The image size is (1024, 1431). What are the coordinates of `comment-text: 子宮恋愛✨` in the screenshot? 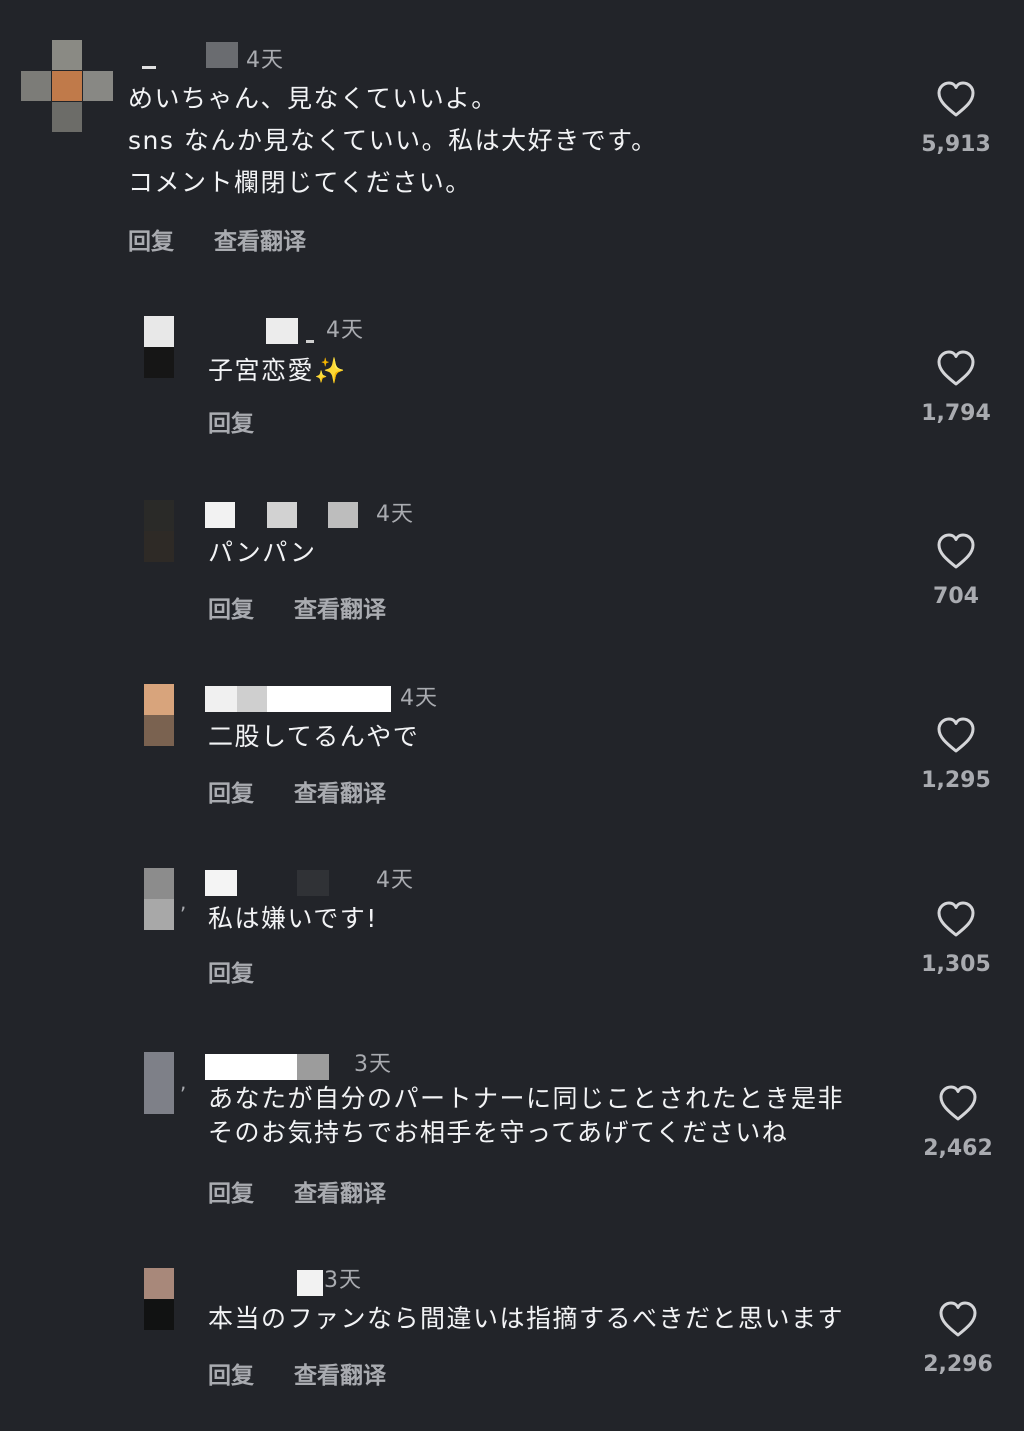 It's located at (277, 371).